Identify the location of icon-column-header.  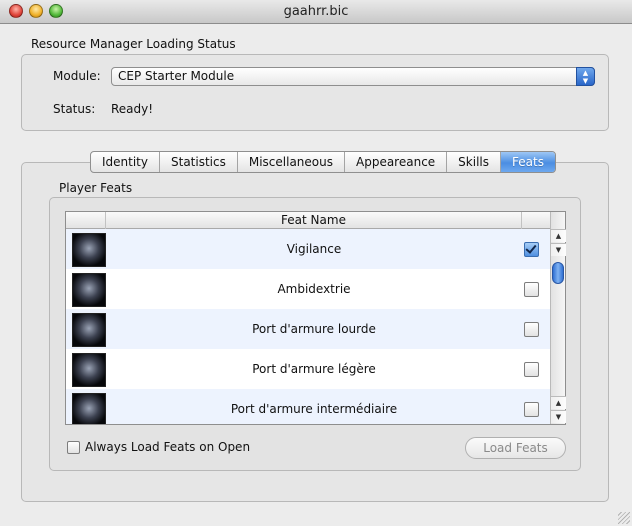
(86, 220).